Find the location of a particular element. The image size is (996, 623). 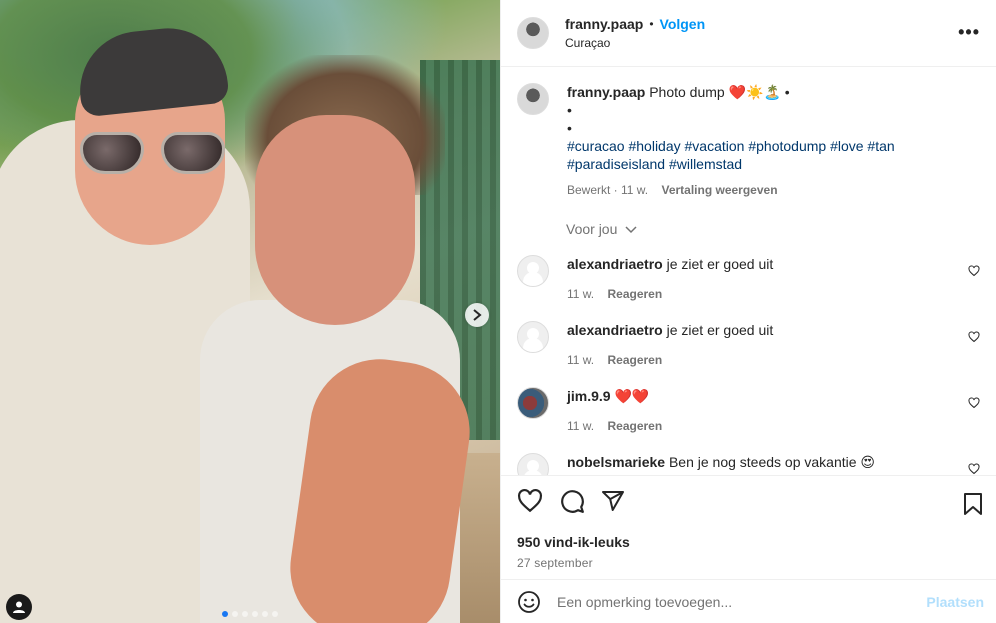

author-row: franny.paap • Volgen is located at coordinates (635, 24).